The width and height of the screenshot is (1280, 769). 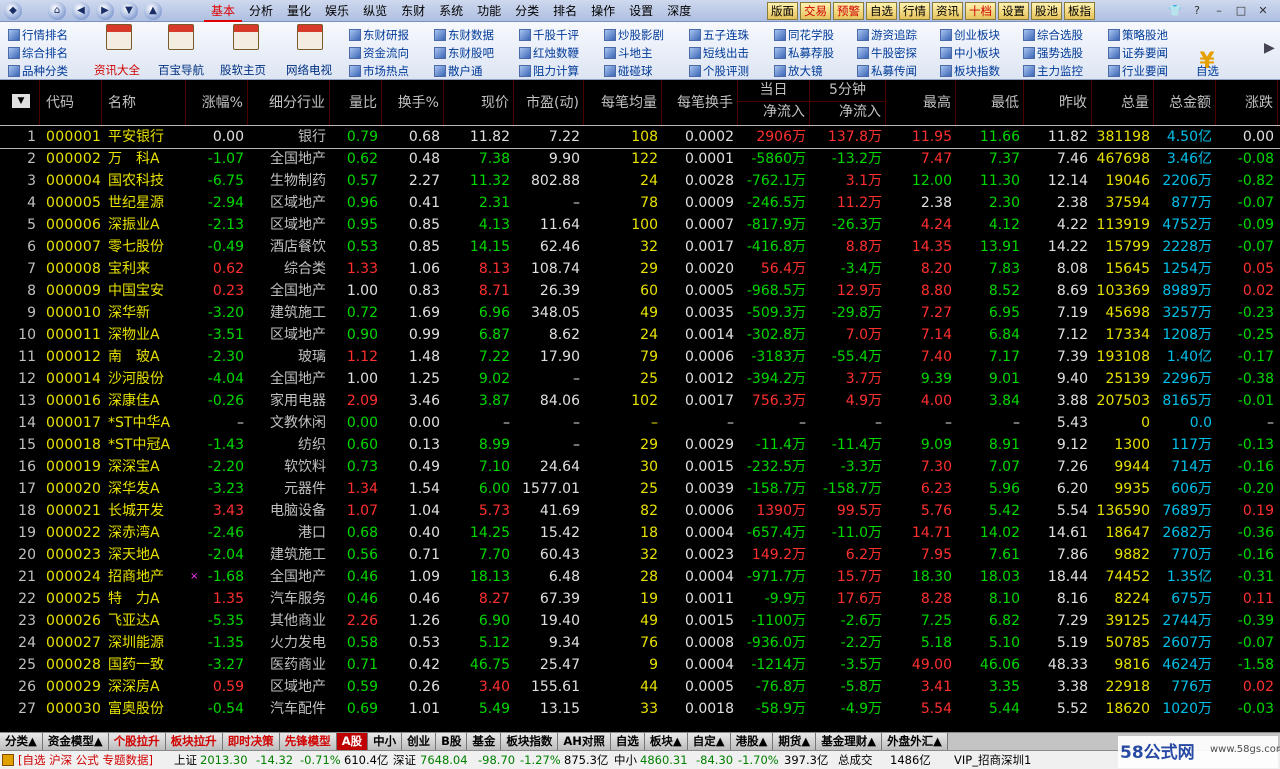 I want to click on toolbar-grid-link: 资金流向, so click(x=379, y=53).